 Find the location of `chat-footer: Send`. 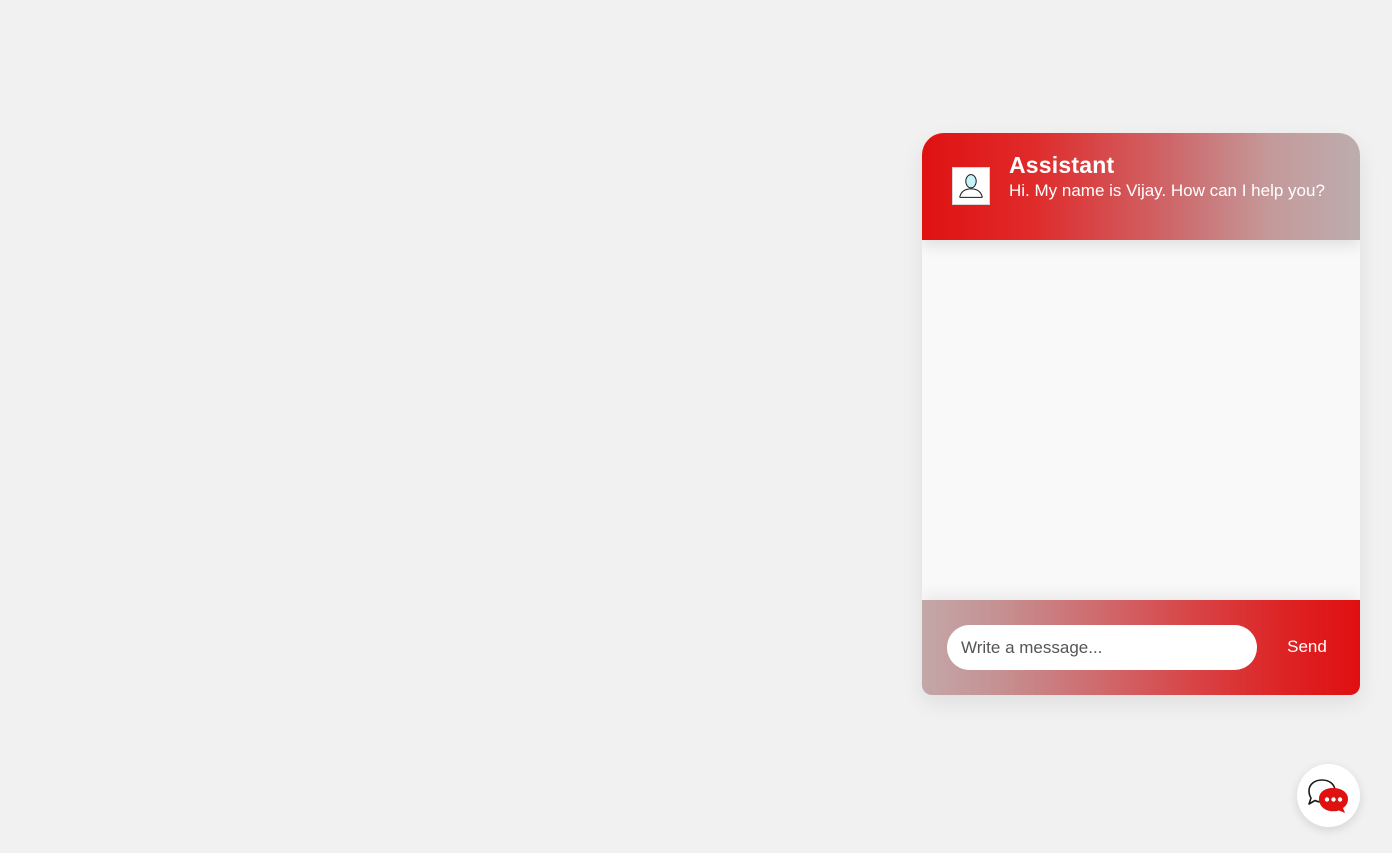

chat-footer: Send is located at coordinates (1141, 647).